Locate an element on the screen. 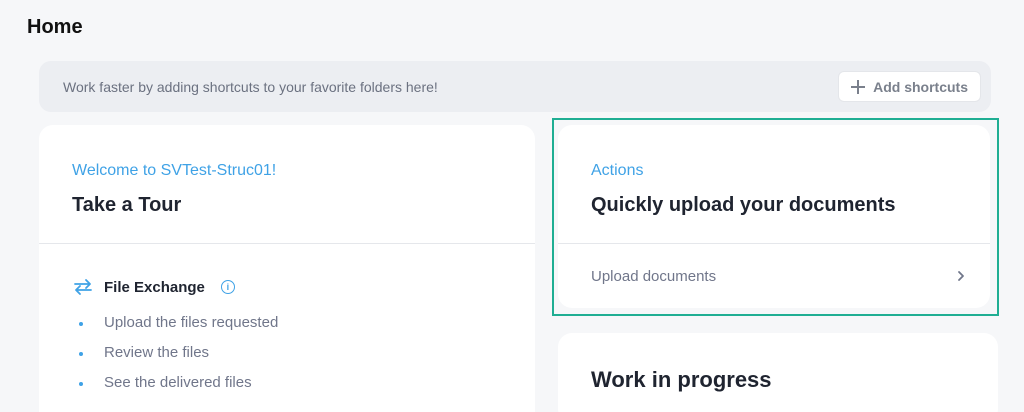 This screenshot has width=1024, height=412. add-shortcuts-button: Add shortcuts is located at coordinates (909, 86).